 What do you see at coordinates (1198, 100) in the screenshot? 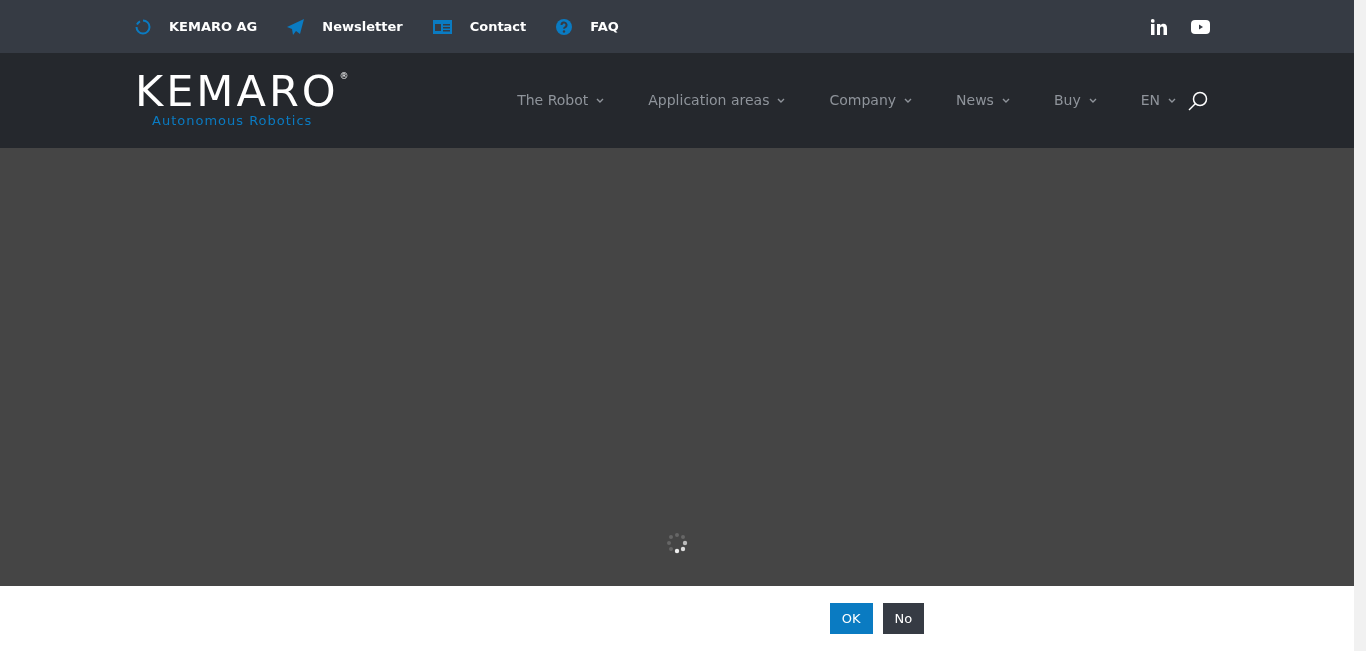
I see `search-icon` at bounding box center [1198, 100].